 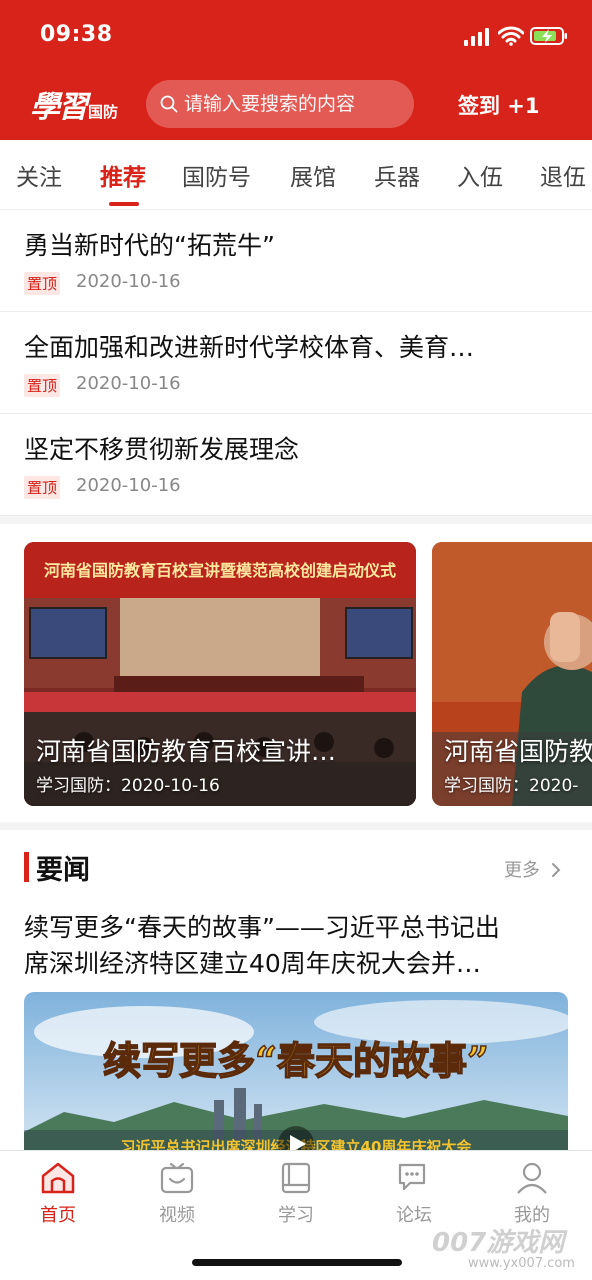 What do you see at coordinates (177, 1215) in the screenshot?
I see `nav-label: 视频` at bounding box center [177, 1215].